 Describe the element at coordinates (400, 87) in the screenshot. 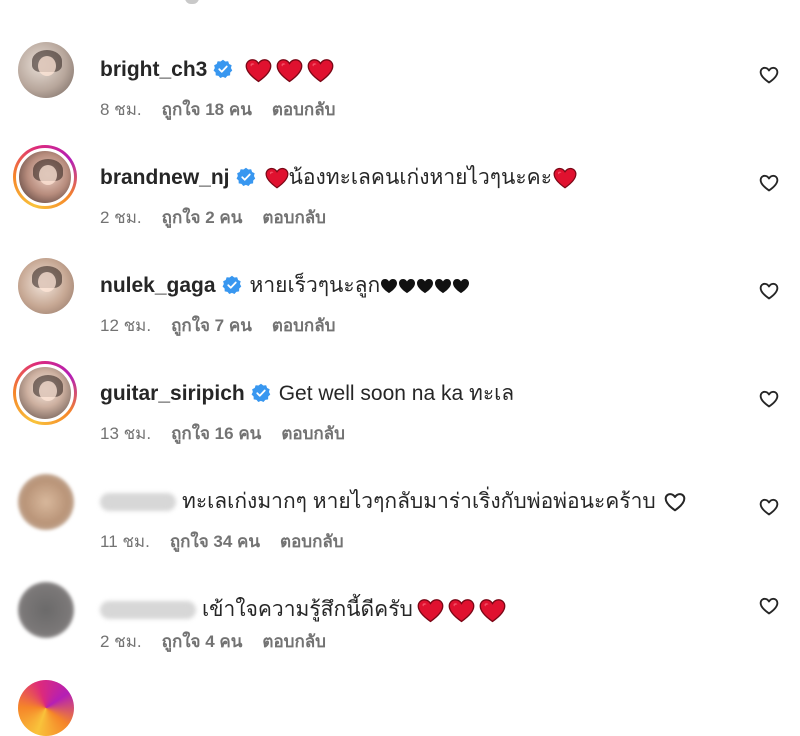

I see `comment-item: bright_ch3 8 ชม. ถูกใจ 18 คน ตอบกลับ` at that location.